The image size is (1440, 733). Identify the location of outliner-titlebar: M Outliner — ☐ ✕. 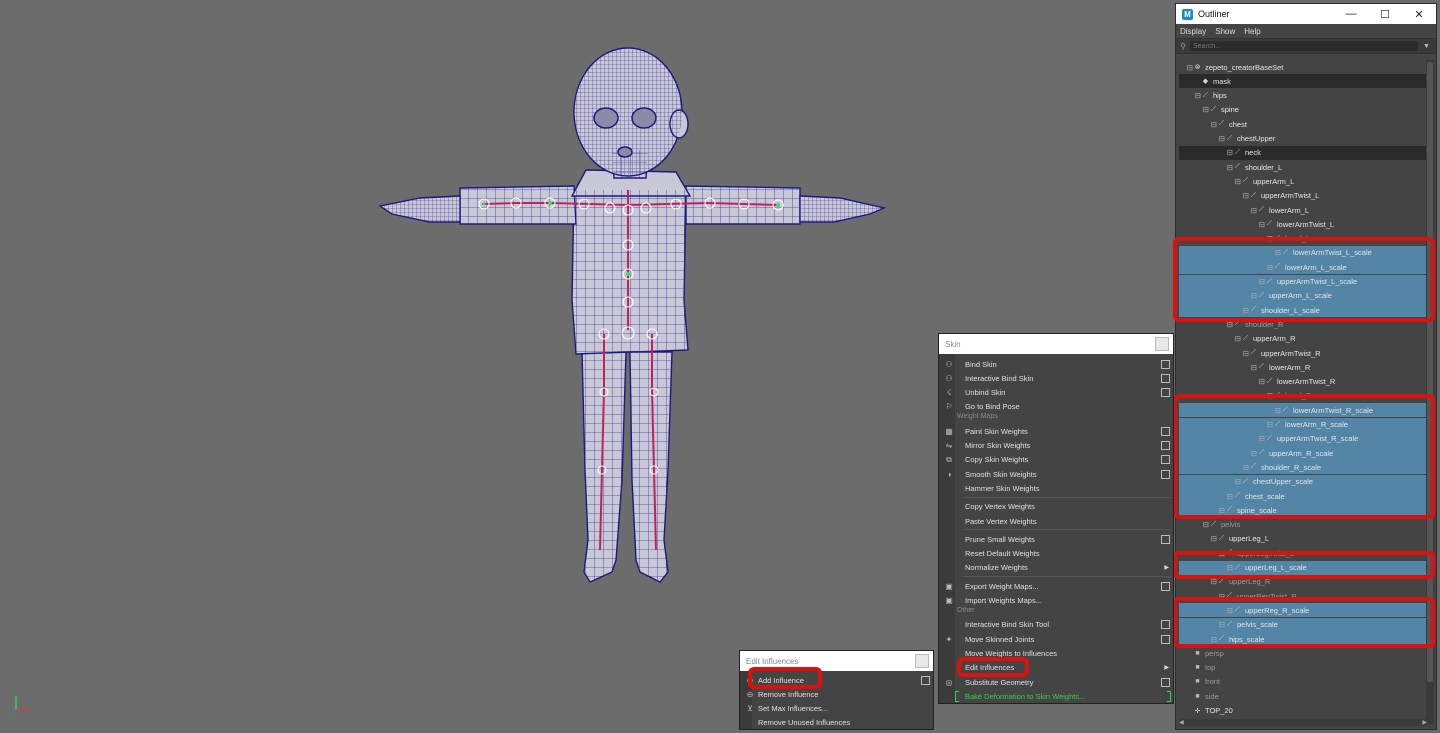
(1306, 14).